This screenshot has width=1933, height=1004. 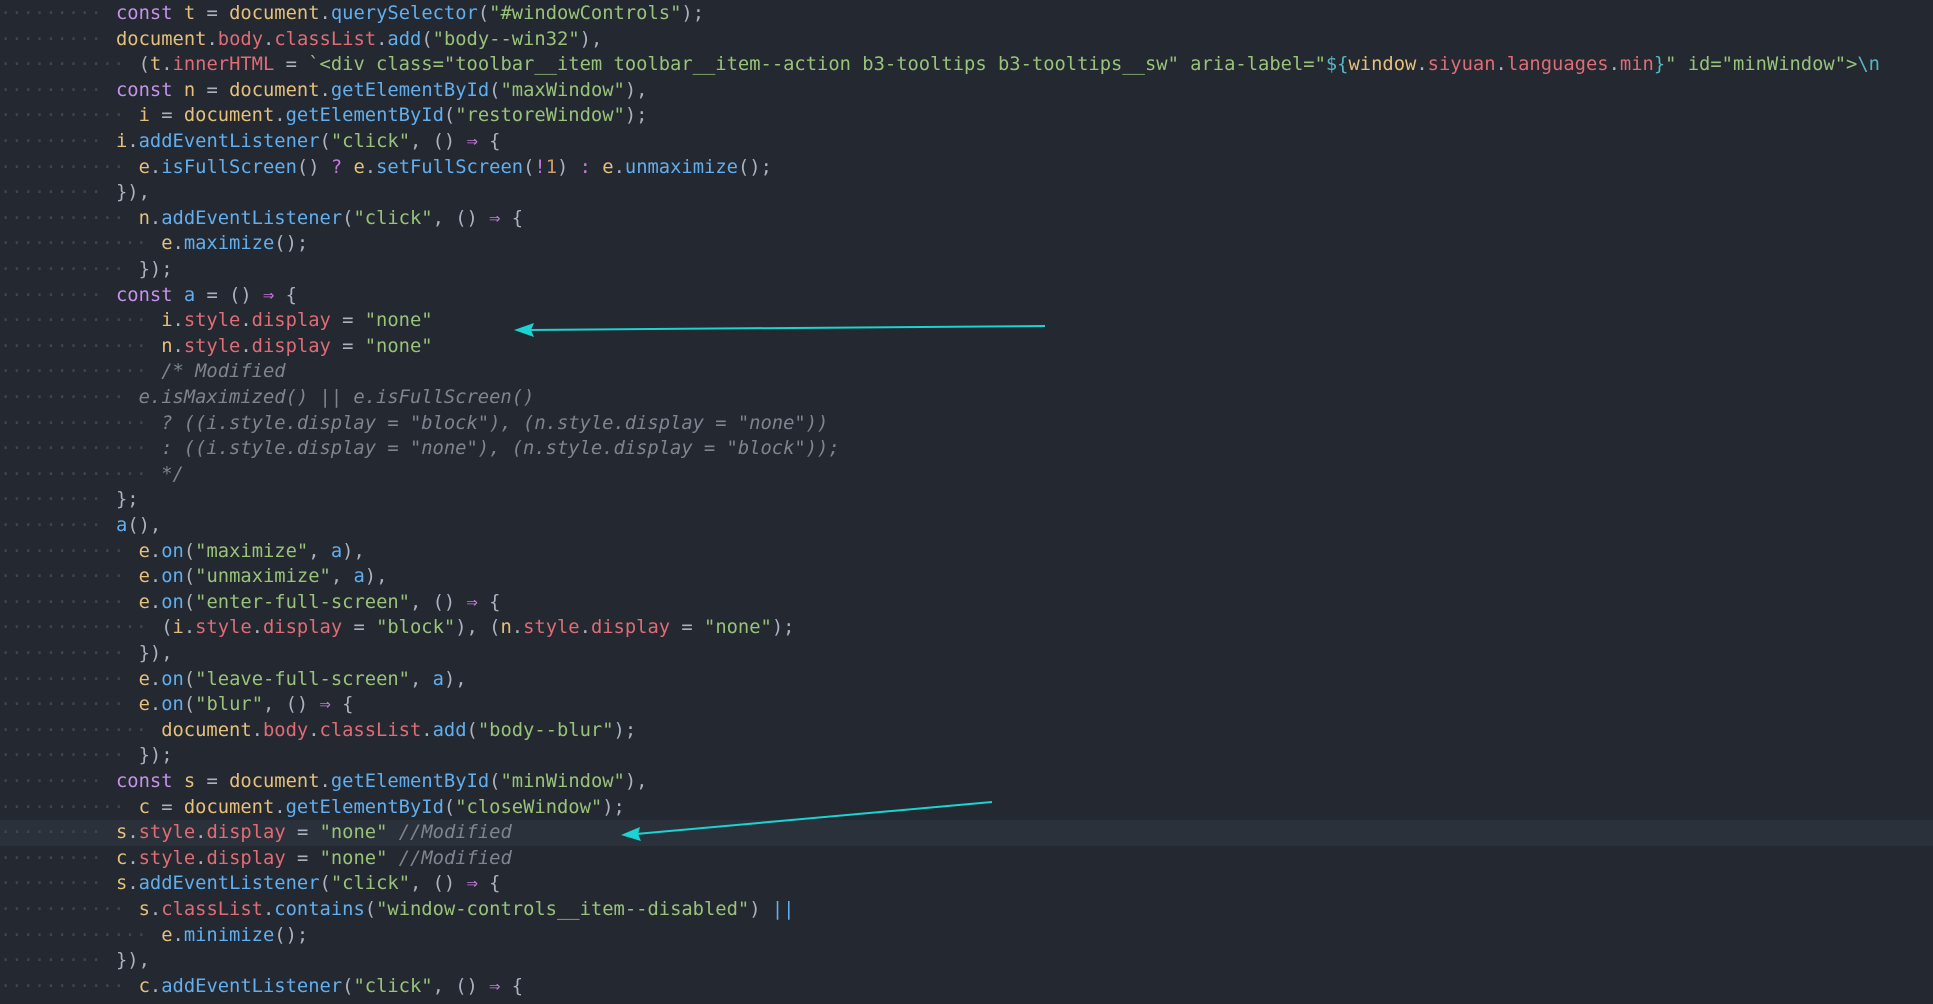 I want to click on arrow-to-s-style-display, so click(x=807, y=821).